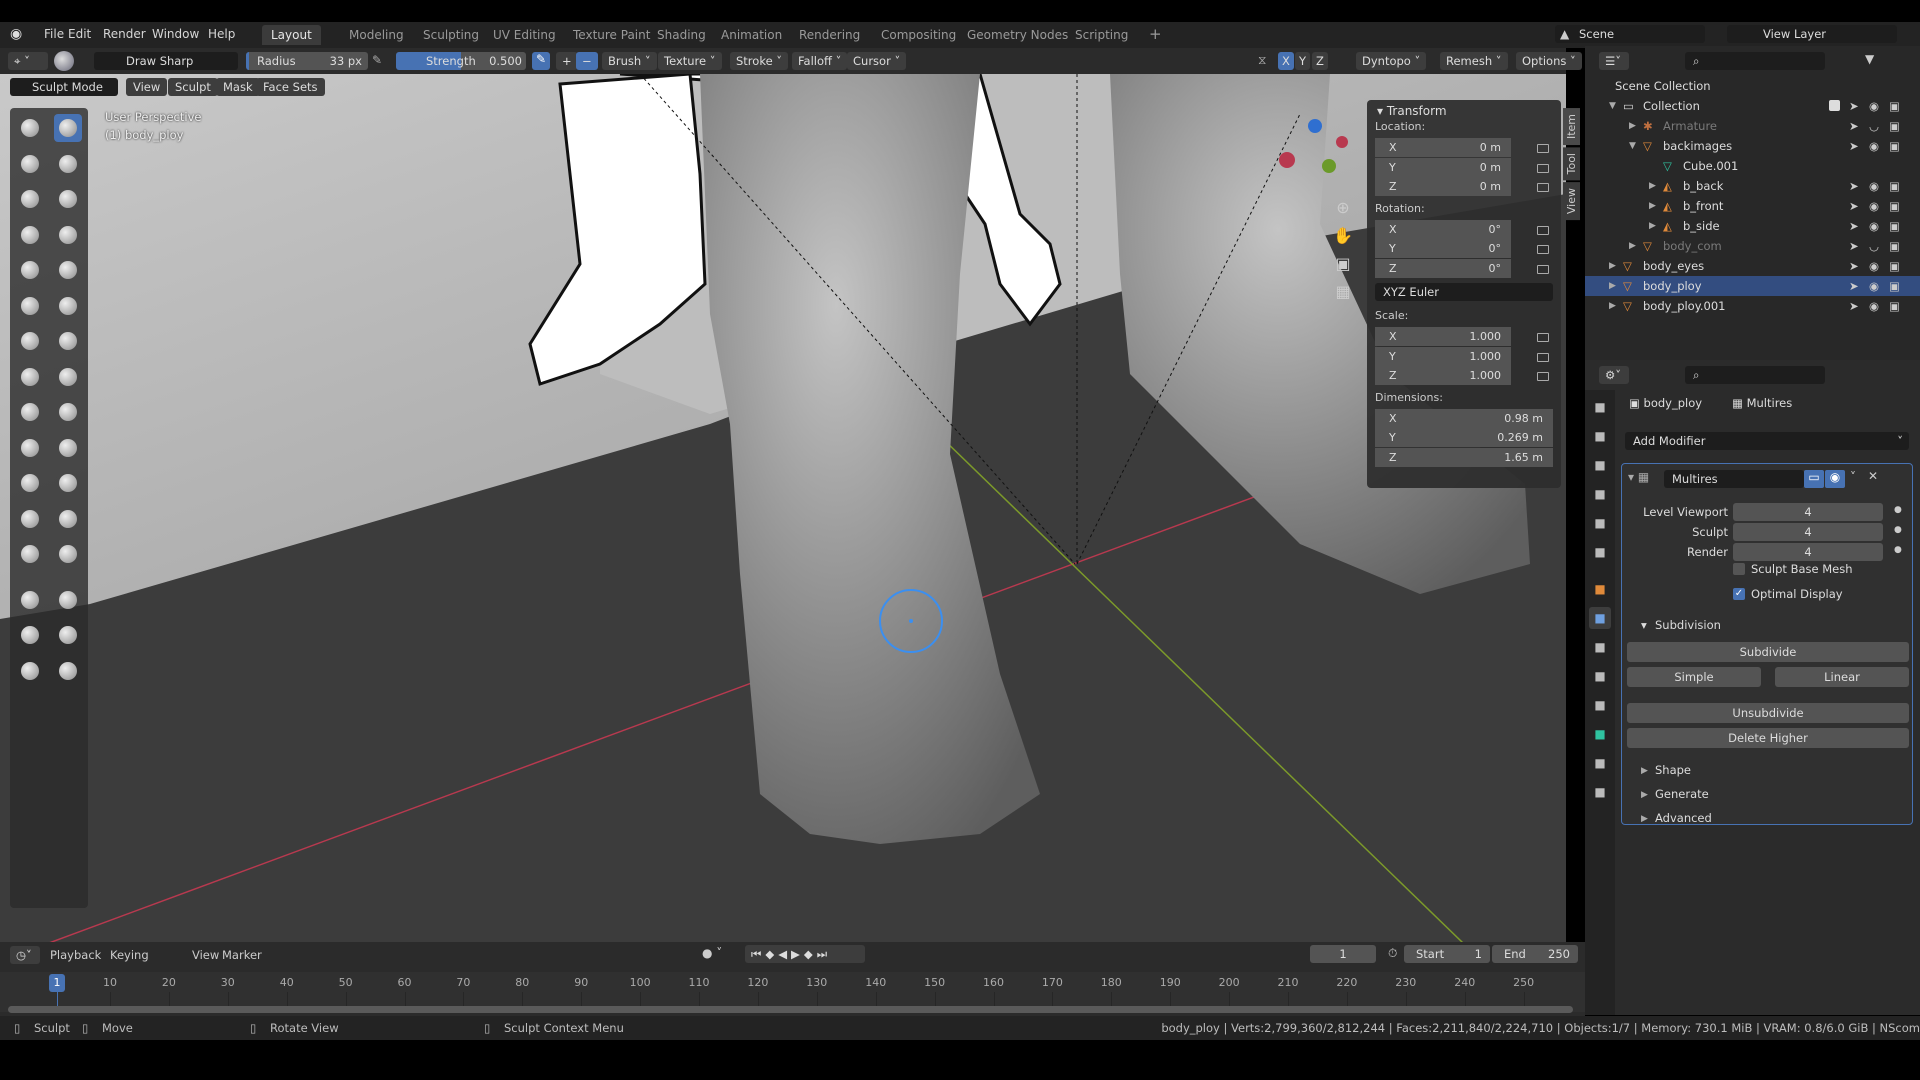 Image resolution: width=1920 pixels, height=1080 pixels. Describe the element at coordinates (1443, 268) in the screenshot. I see `rotation-z-field: Z 0°` at that location.